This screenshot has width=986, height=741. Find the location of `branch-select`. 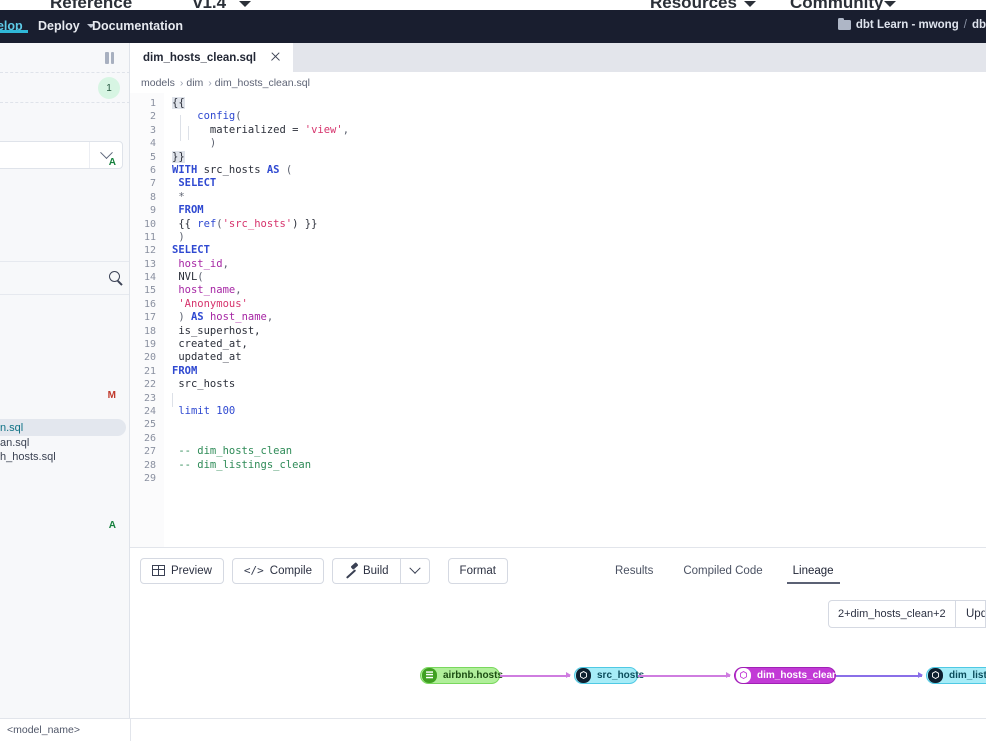

branch-select is located at coordinates (61, 155).